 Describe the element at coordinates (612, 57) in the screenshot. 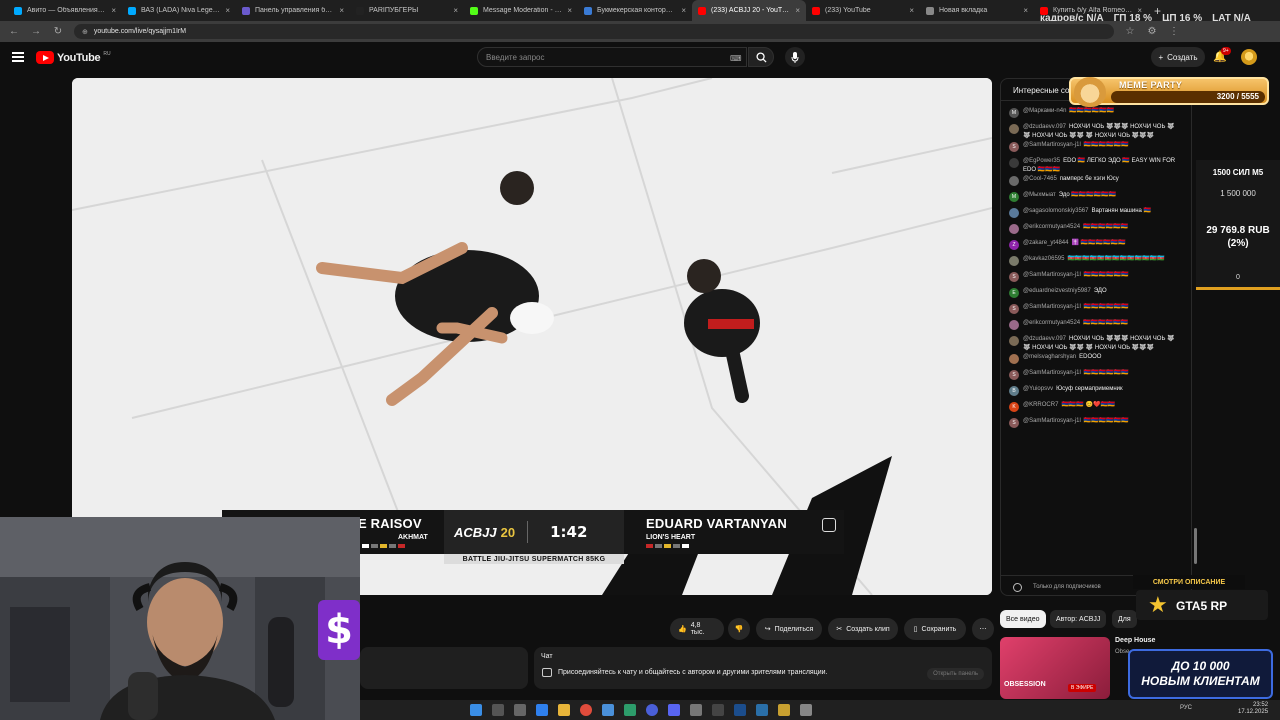

I see `search-input: Введите запрос` at that location.